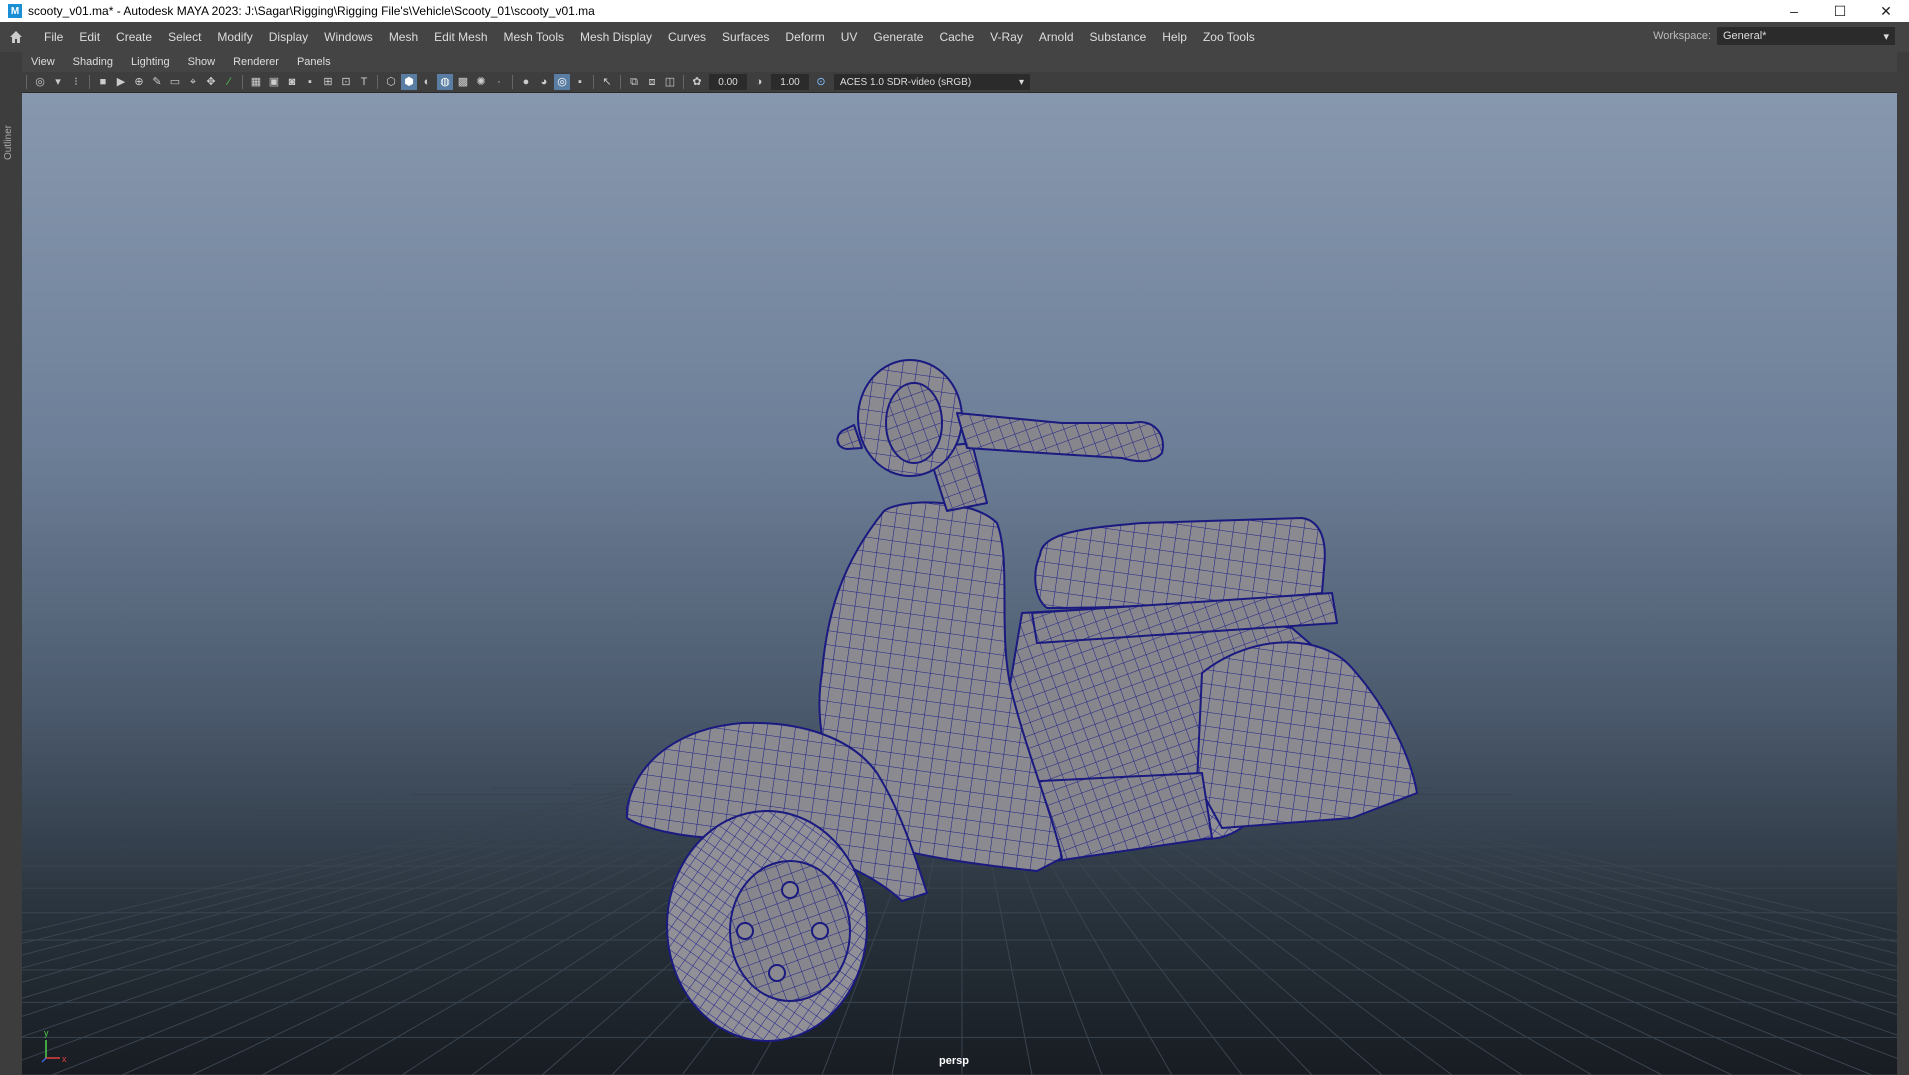  I want to click on menu-edit-mesh: Edit Mesh, so click(460, 37).